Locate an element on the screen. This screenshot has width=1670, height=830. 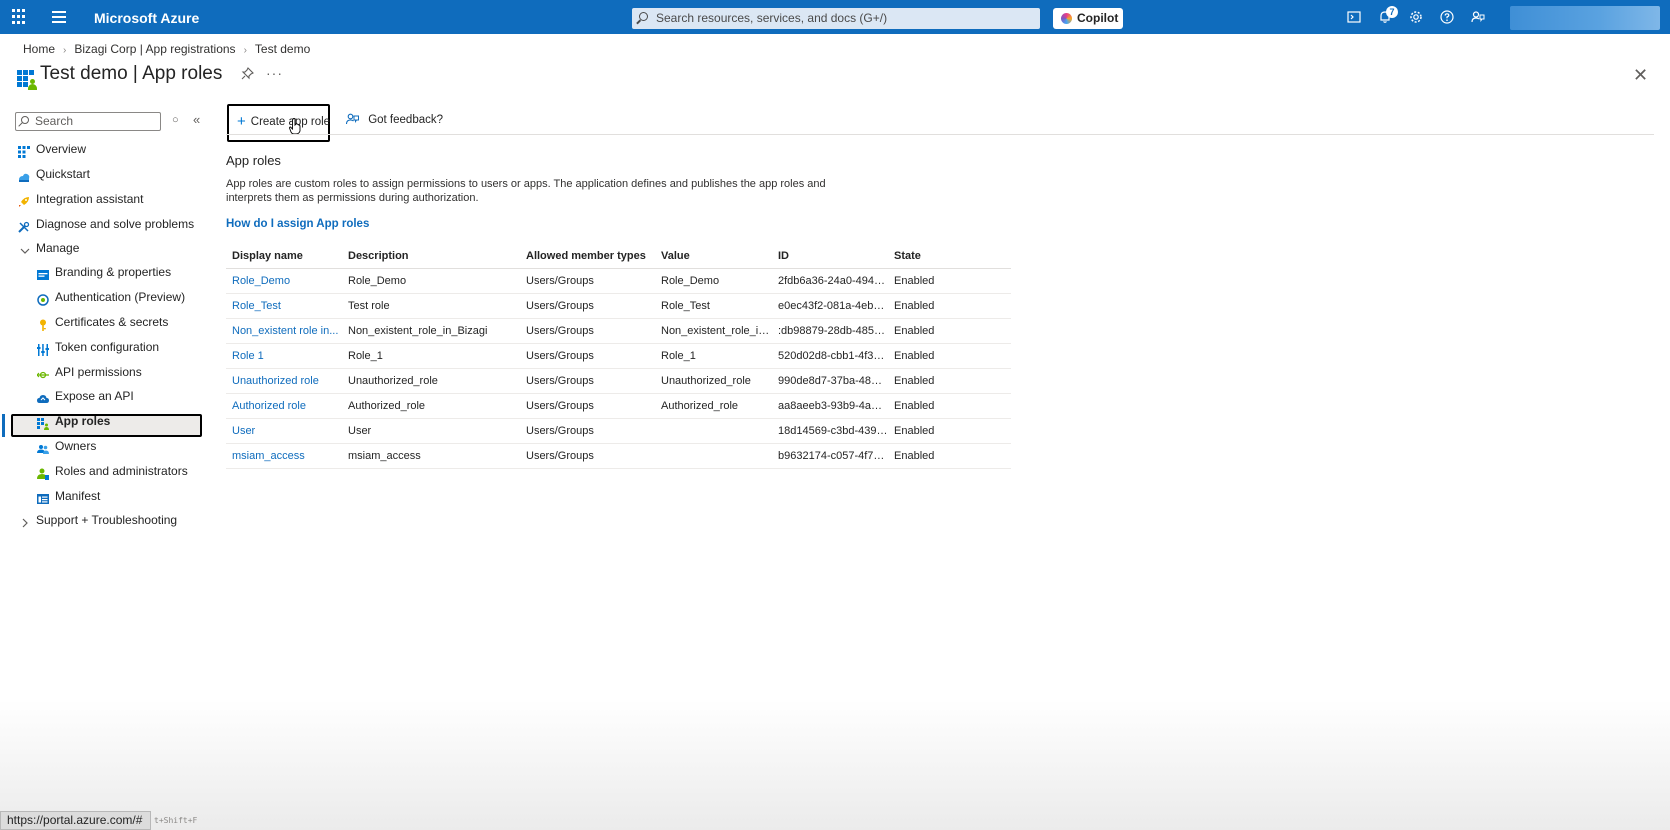
brand-name: Microsoft Azure is located at coordinates (146, 18).